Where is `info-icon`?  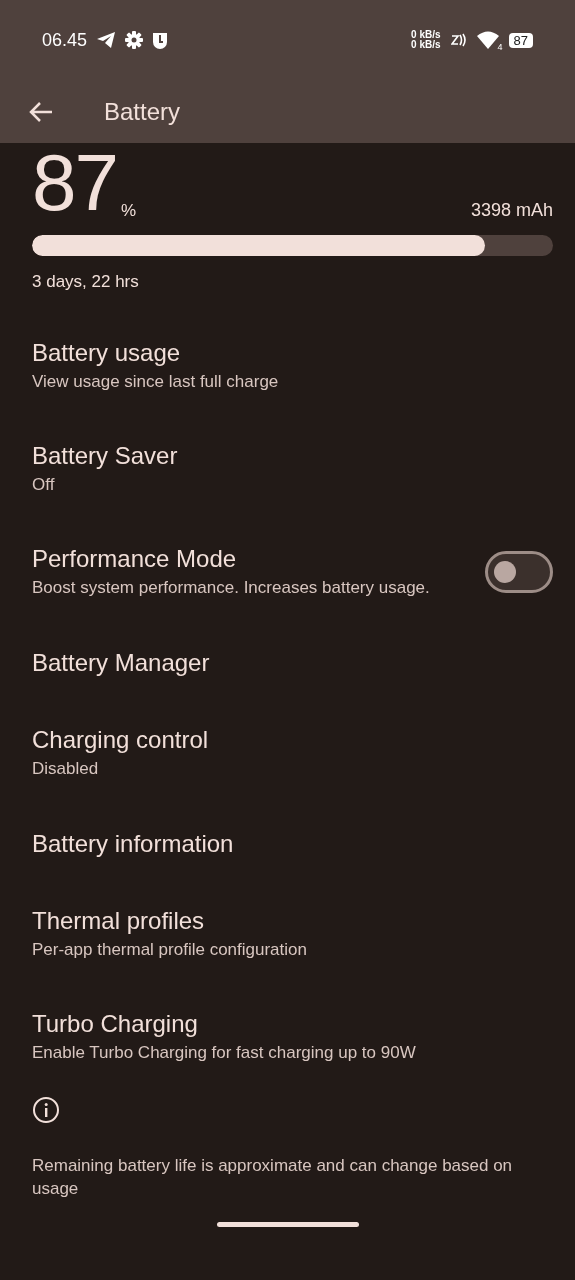 info-icon is located at coordinates (46, 1110).